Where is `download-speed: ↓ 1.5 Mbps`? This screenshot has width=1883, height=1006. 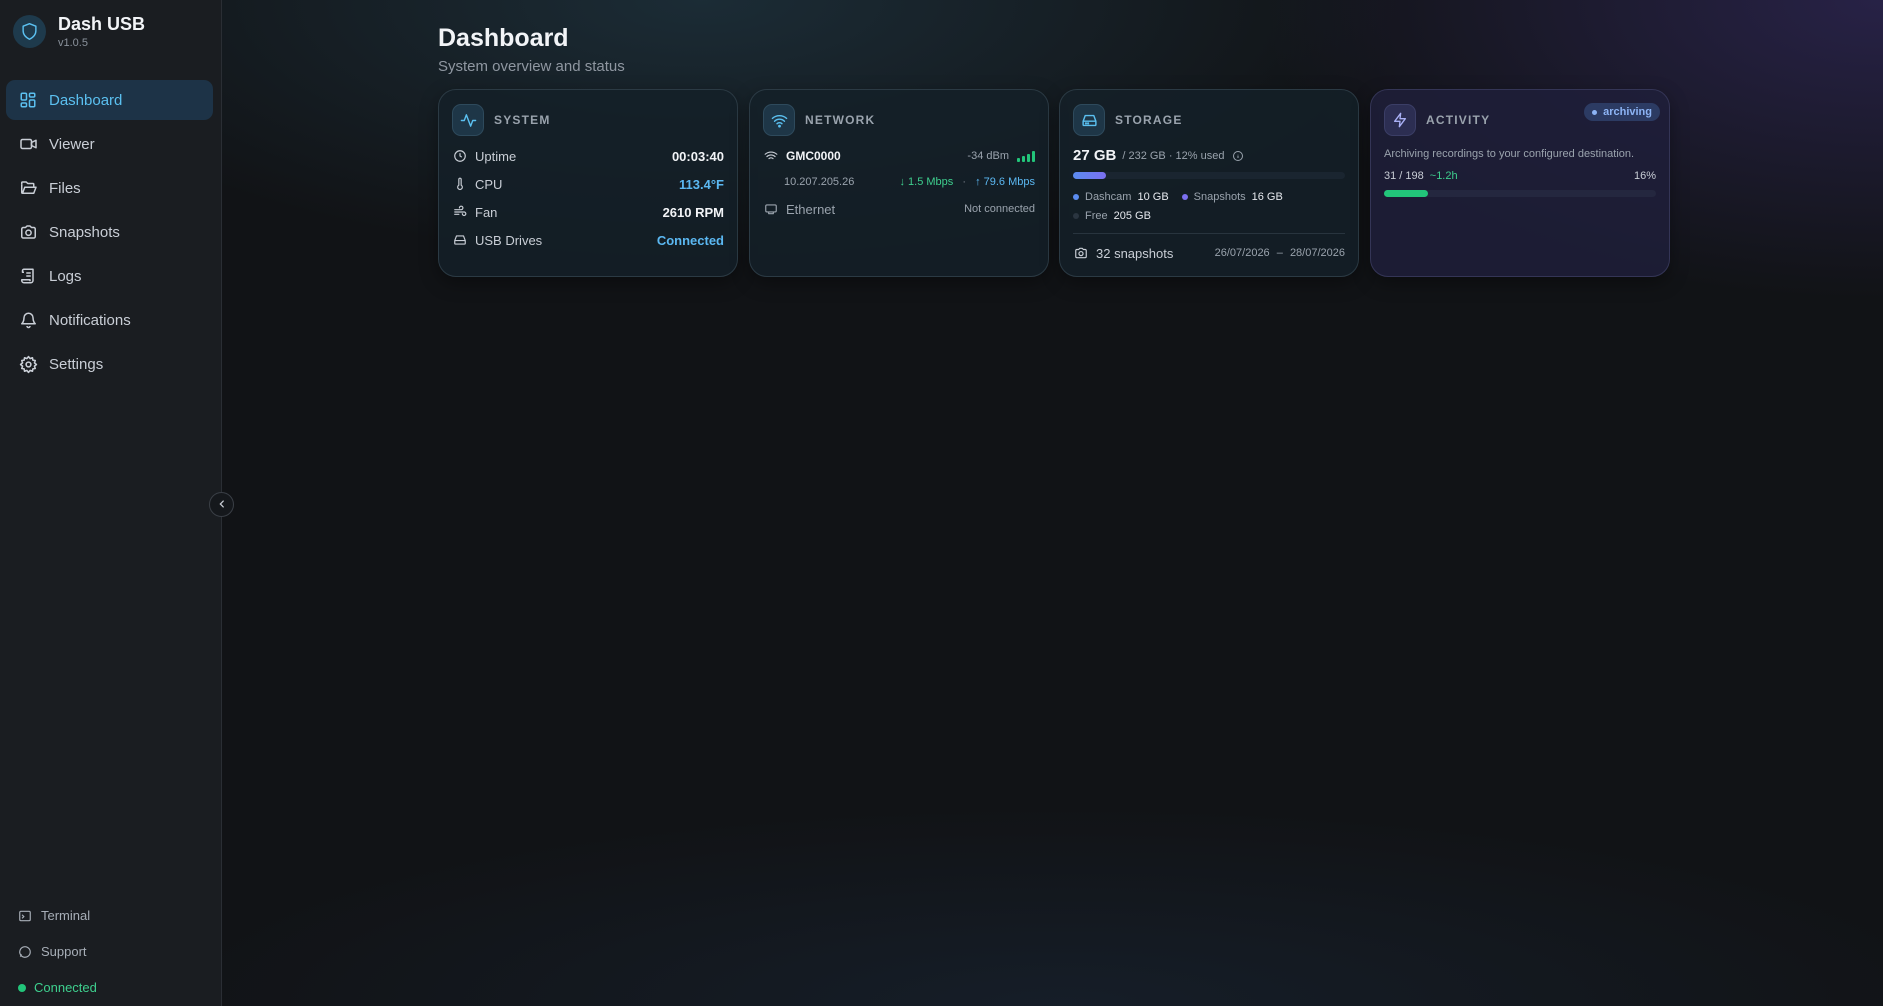 download-speed: ↓ 1.5 Mbps is located at coordinates (926, 182).